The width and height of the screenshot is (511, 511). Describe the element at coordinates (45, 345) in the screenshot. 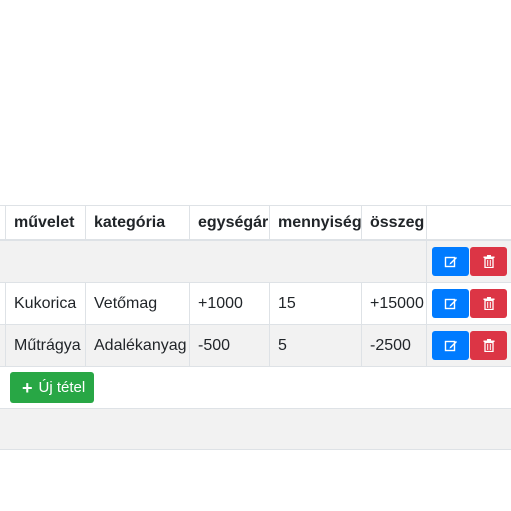

I see `cell-muvelet: Műtrágya` at that location.